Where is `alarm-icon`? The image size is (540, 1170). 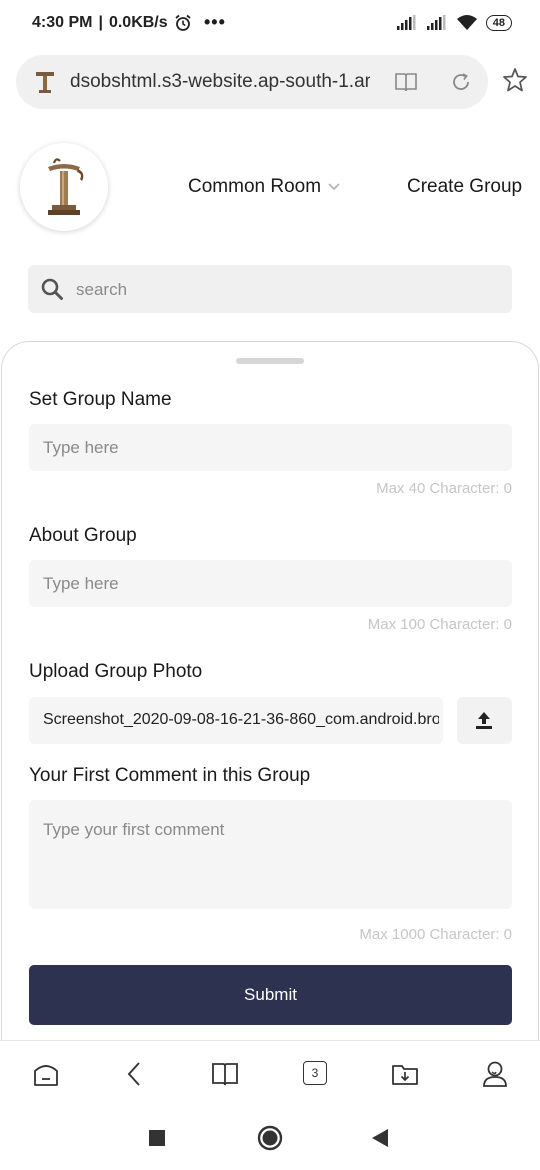 alarm-icon is located at coordinates (183, 22).